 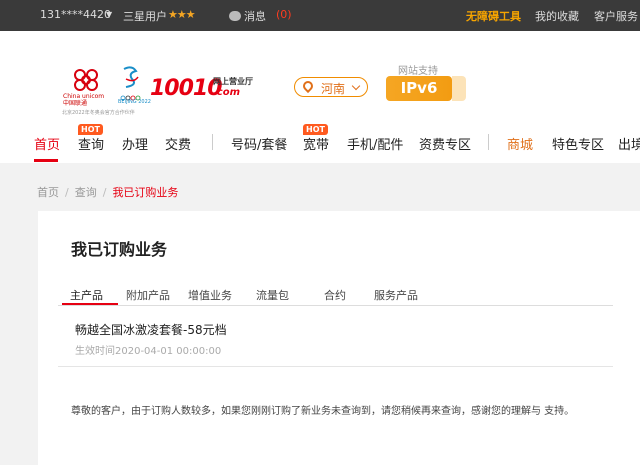 I want to click on account-phone: 131****4420, so click(x=75, y=14).